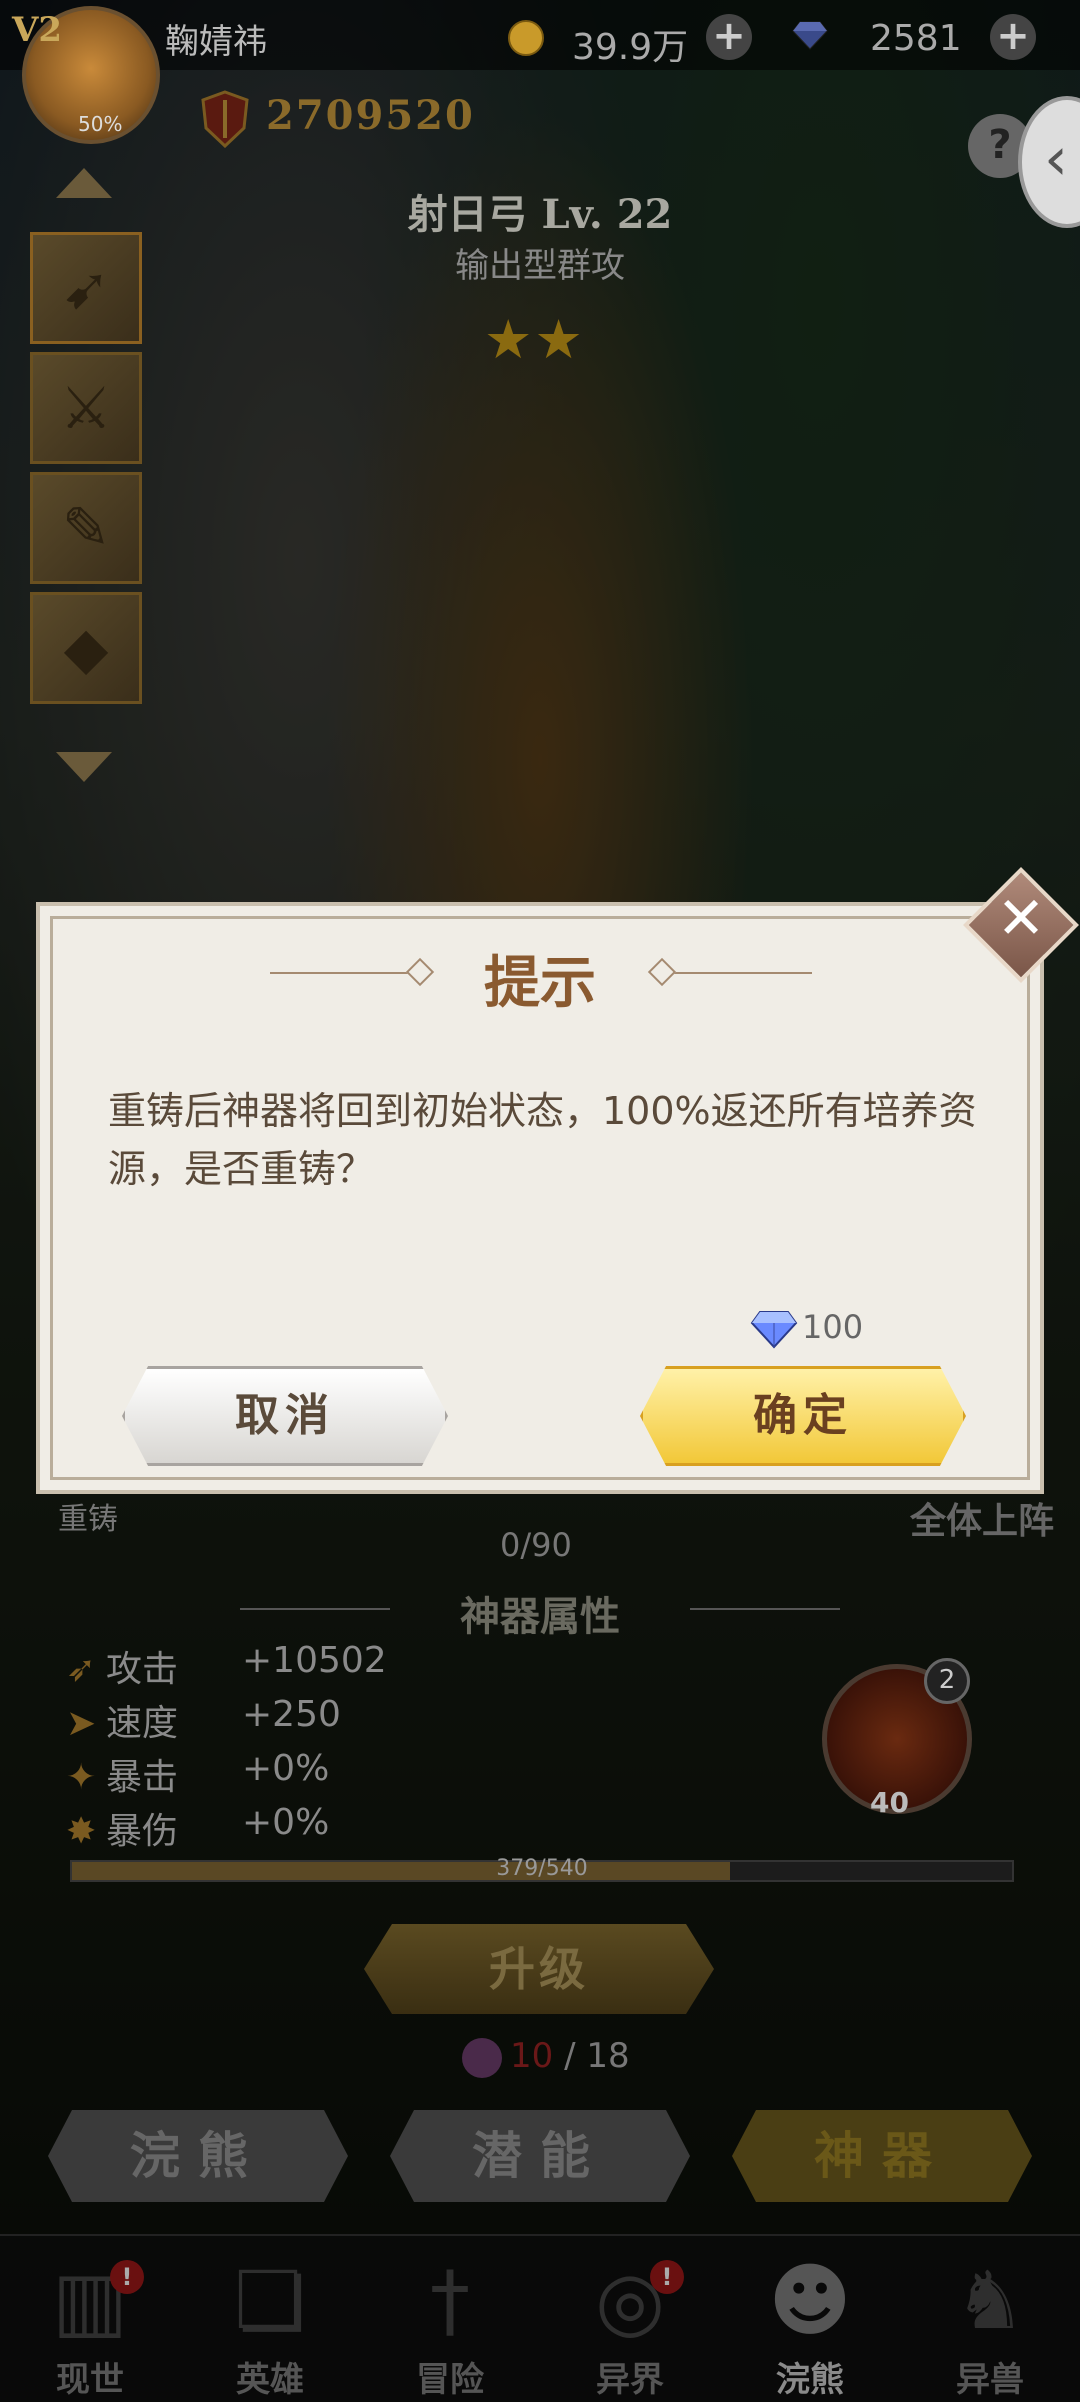 Image resolution: width=1080 pixels, height=2402 pixels. Describe the element at coordinates (285, 1416) in the screenshot. I see `cancel-button: 取消` at that location.